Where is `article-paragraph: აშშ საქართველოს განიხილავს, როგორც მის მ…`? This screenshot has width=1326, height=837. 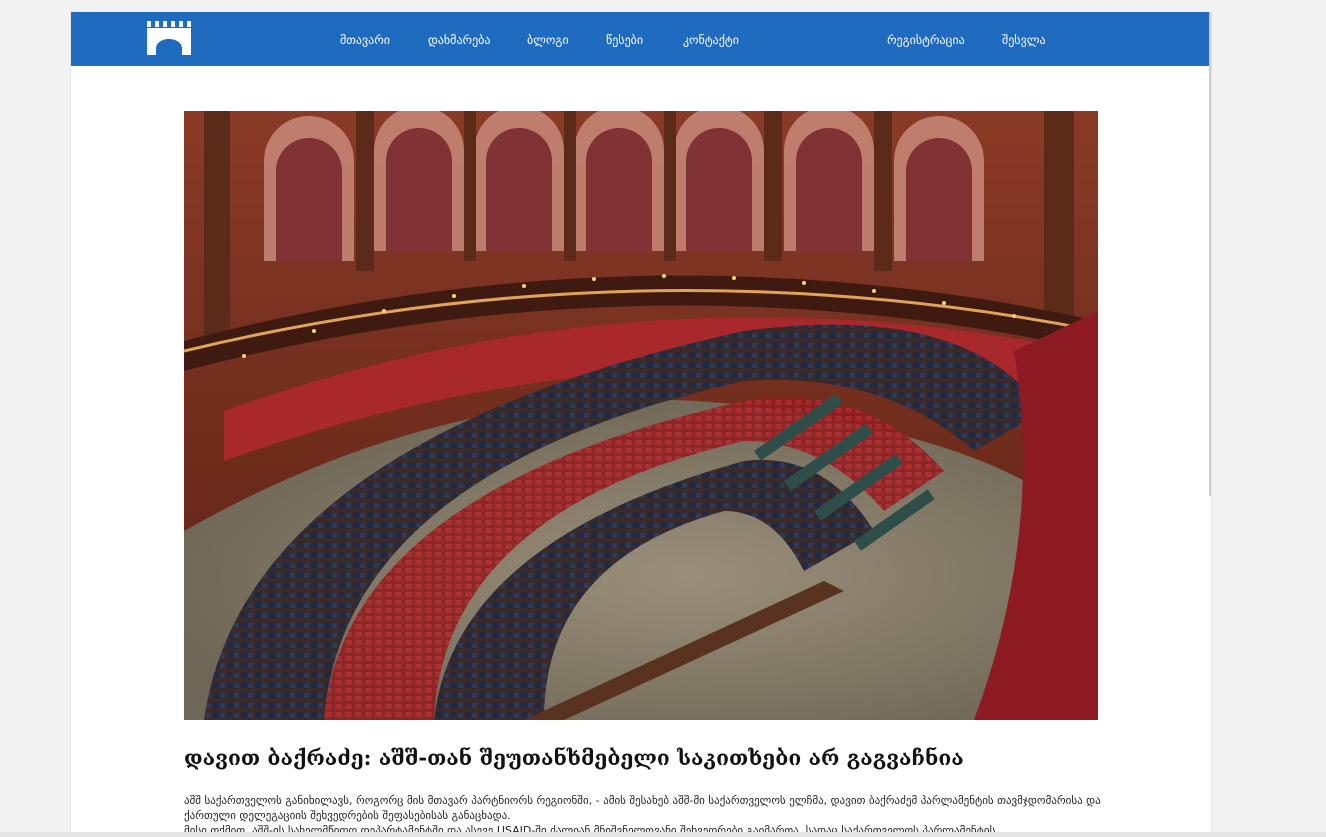 article-paragraph: აშშ საქართველოს განიხილავს, როგორც მის მ… is located at coordinates (642, 808).